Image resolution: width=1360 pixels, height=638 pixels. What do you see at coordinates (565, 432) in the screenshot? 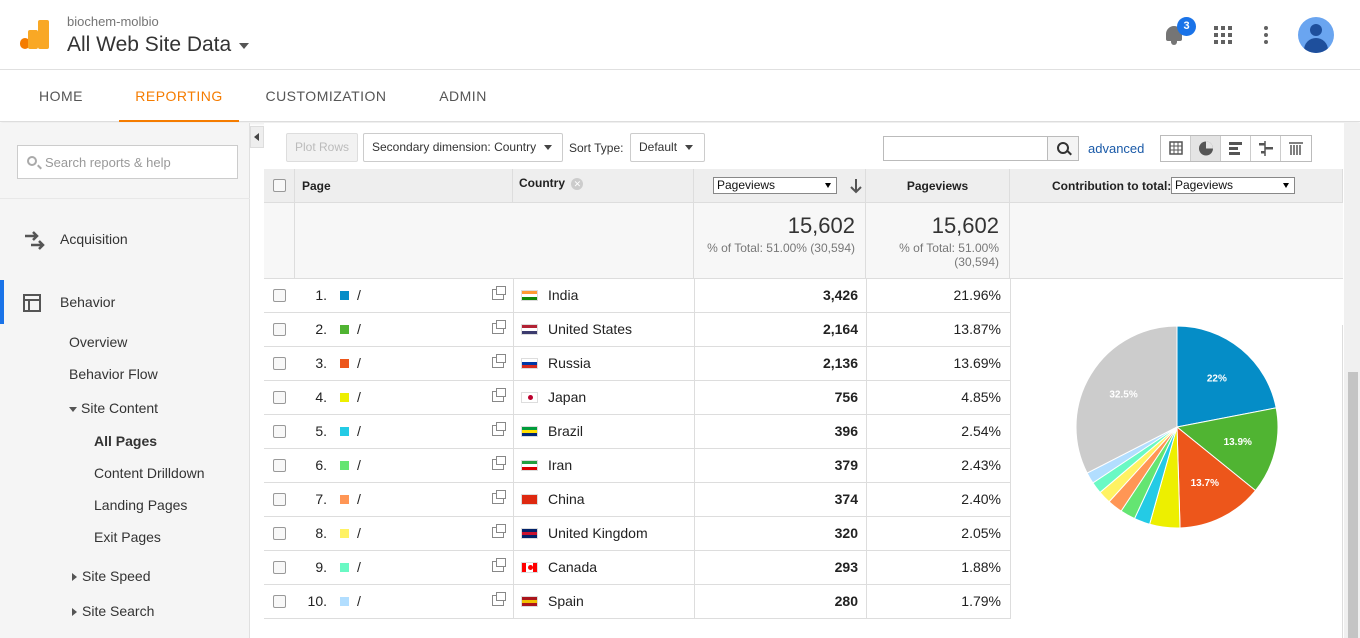
I see `row-country: Brazil` at bounding box center [565, 432].